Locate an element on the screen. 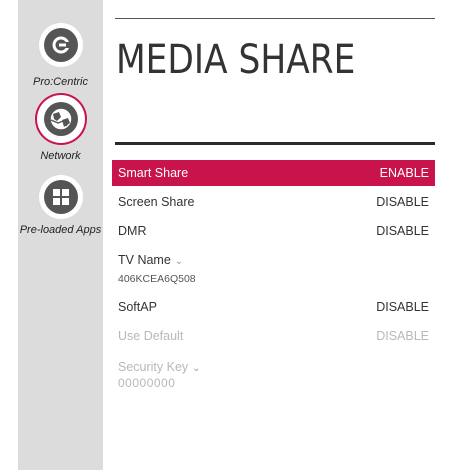  sidebar-item-label: Pre-loaded Apps is located at coordinates (60, 230).